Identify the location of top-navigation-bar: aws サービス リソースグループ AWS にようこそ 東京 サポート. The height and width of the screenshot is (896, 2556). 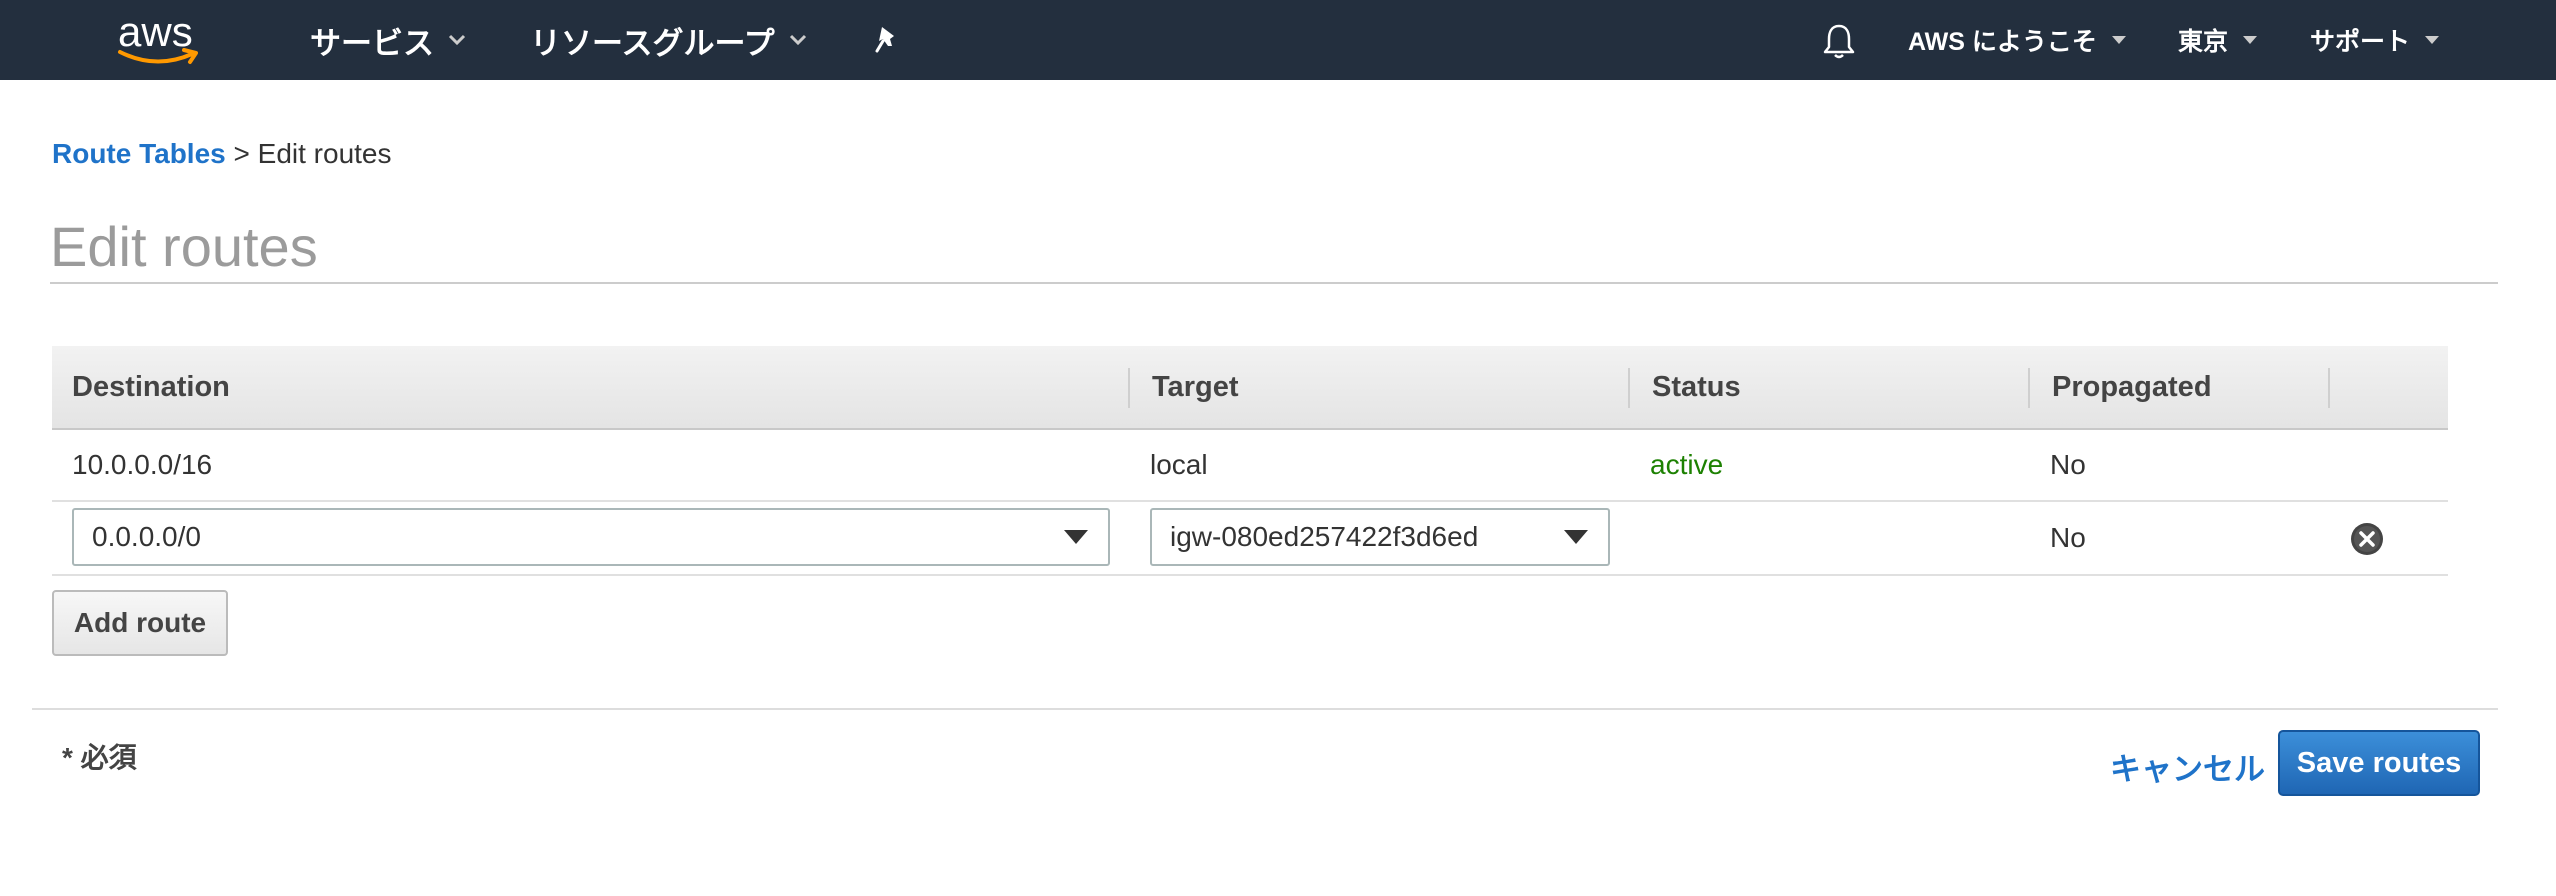
(1278, 40).